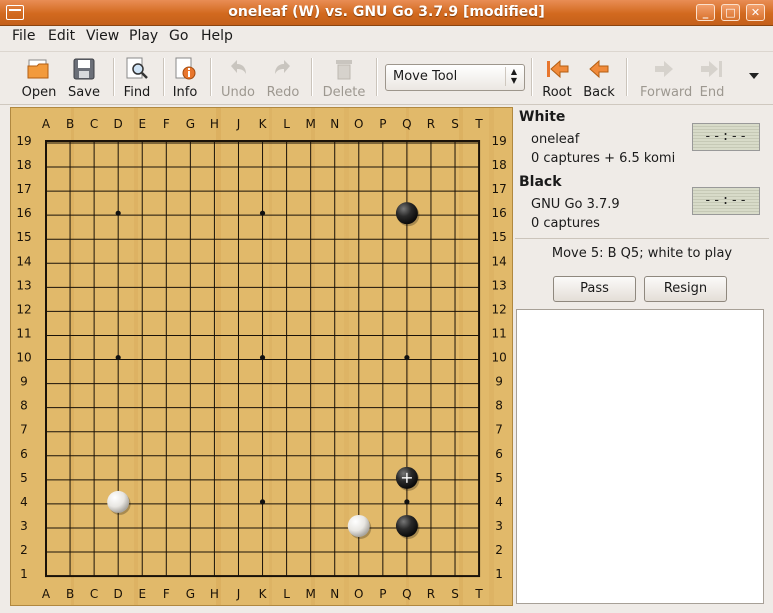  I want to click on row-label-right: 3, so click(499, 526).